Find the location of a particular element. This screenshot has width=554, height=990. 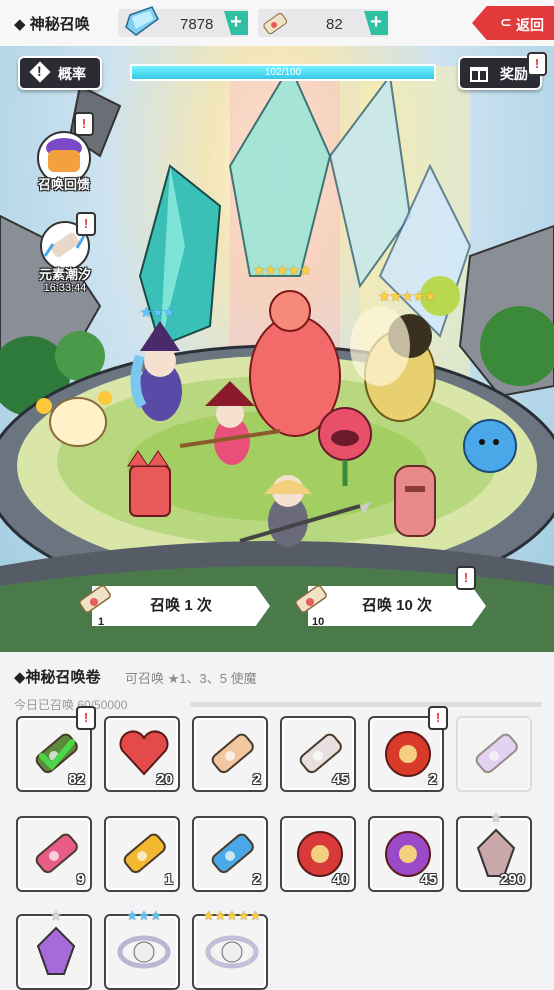

inventory-item: ★ is located at coordinates (54, 949).